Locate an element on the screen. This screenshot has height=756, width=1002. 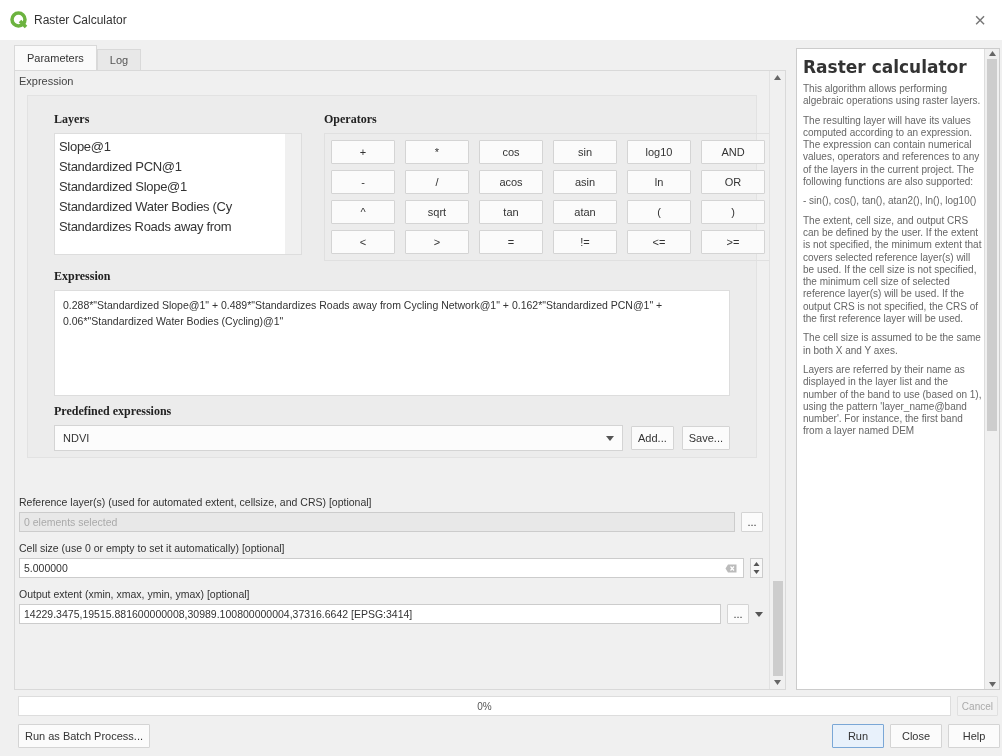
operator-button: atan is located at coordinates (585, 212).